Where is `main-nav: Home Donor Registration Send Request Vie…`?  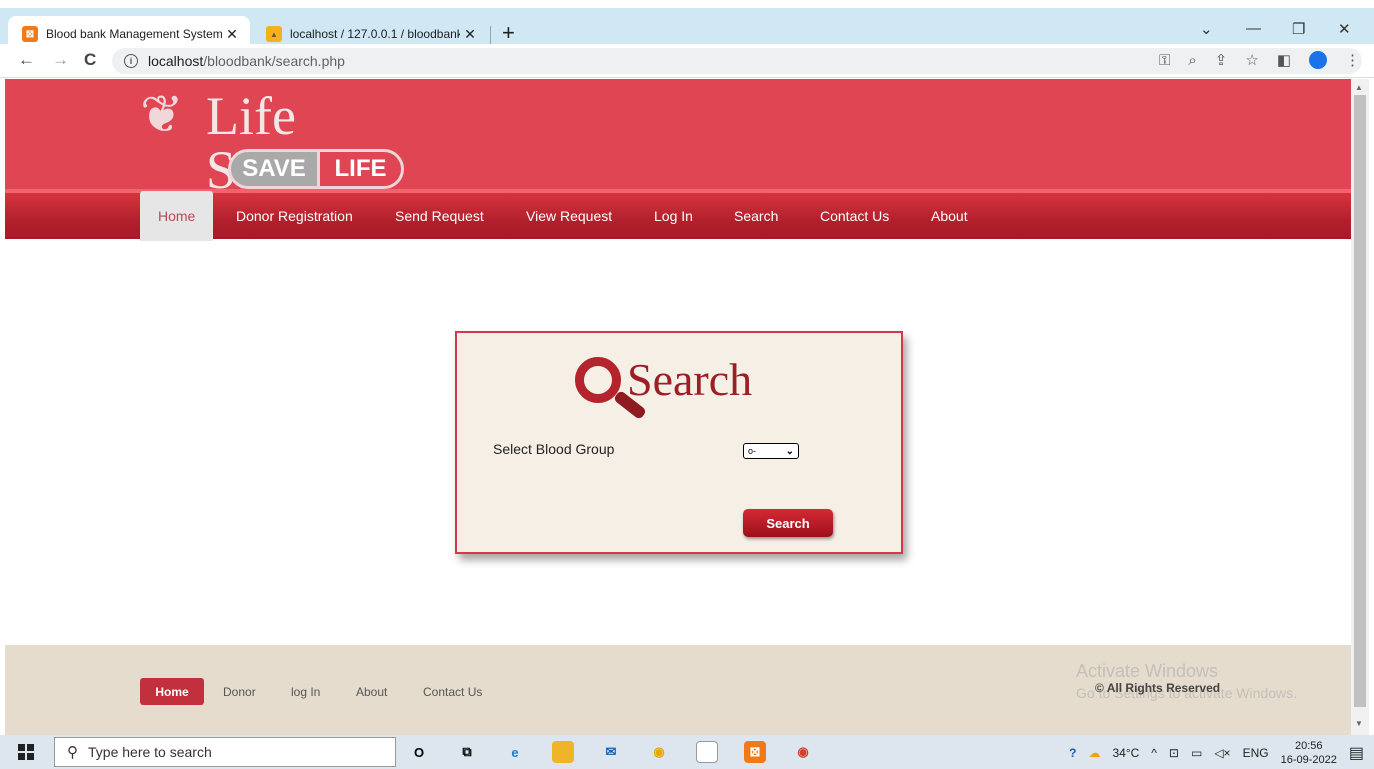 main-nav: Home Donor Registration Send Request Vie… is located at coordinates (678, 215).